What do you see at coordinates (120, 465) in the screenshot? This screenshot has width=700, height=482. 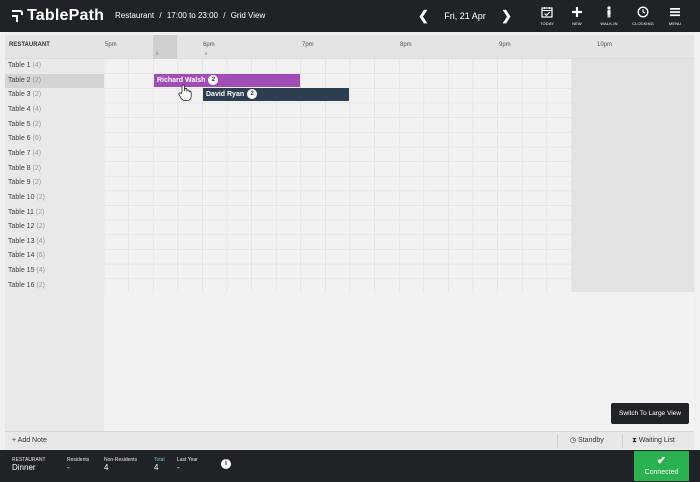 I see `non-residents-stat: Non-Residents 4` at bounding box center [120, 465].